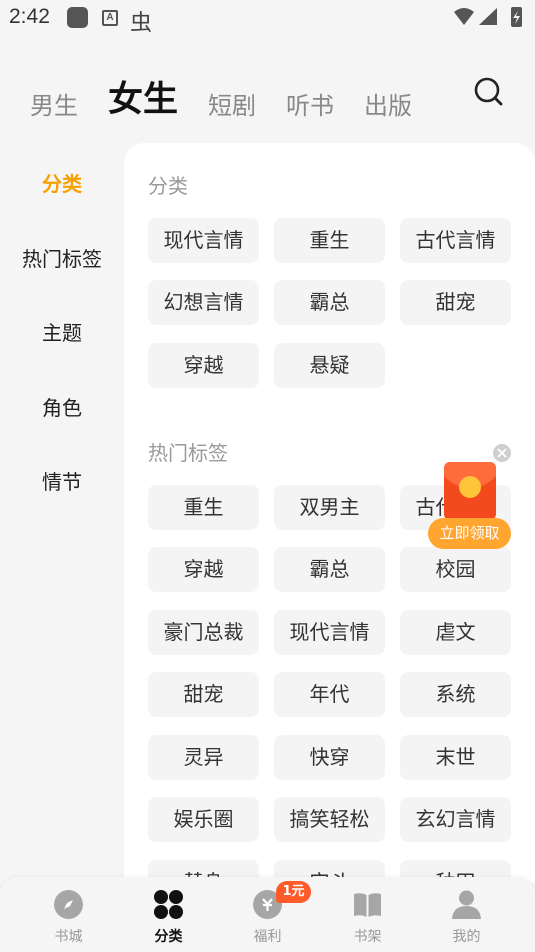 The height and width of the screenshot is (952, 535). What do you see at coordinates (168, 186) in the screenshot?
I see `section-title-category: 分类` at bounding box center [168, 186].